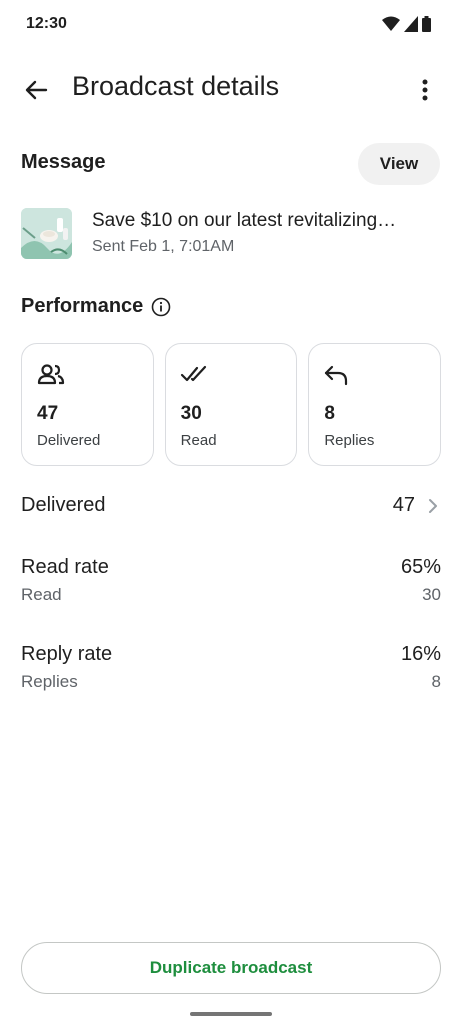 This screenshot has width=461, height=1024. Describe the element at coordinates (411, 24) in the screenshot. I see `signal-icon` at that location.